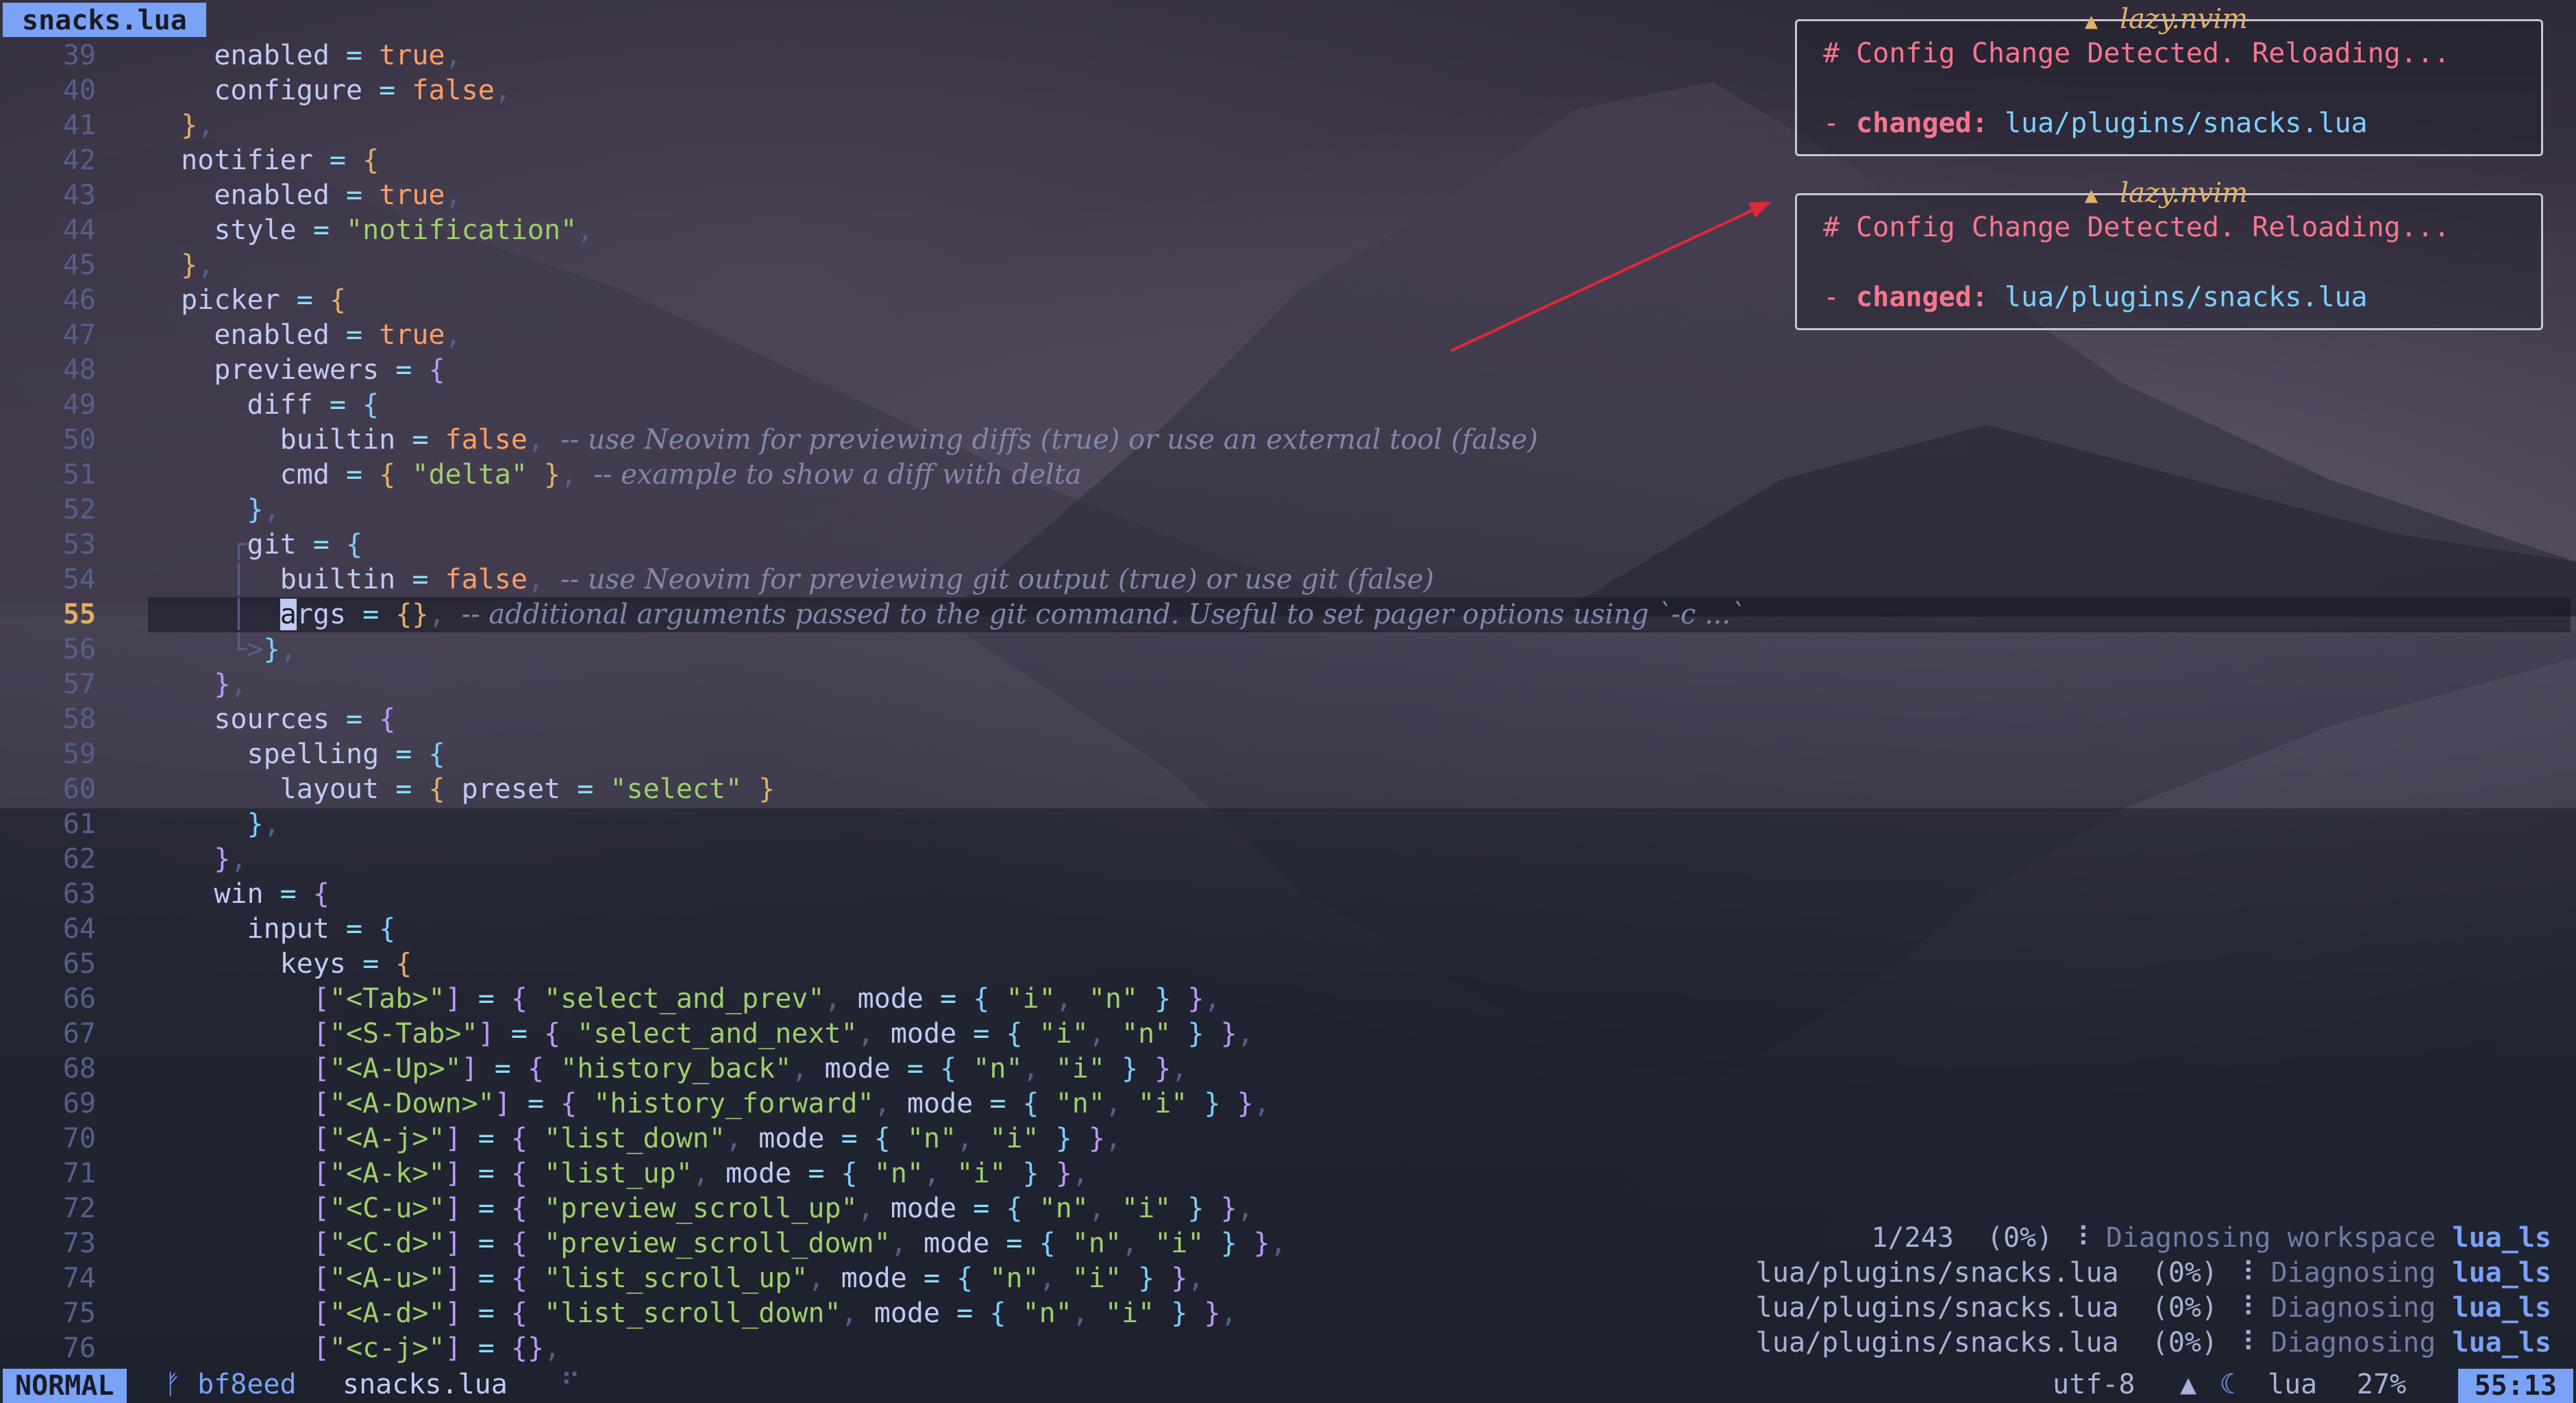  I want to click on git-branch-icon: ᚠ, so click(172, 1384).